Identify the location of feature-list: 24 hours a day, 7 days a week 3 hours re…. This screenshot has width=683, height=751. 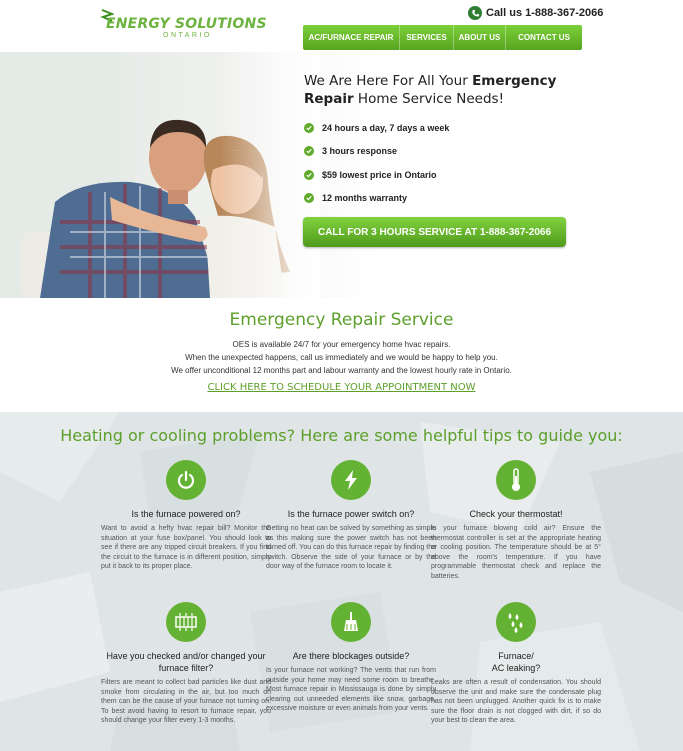
(454, 163).